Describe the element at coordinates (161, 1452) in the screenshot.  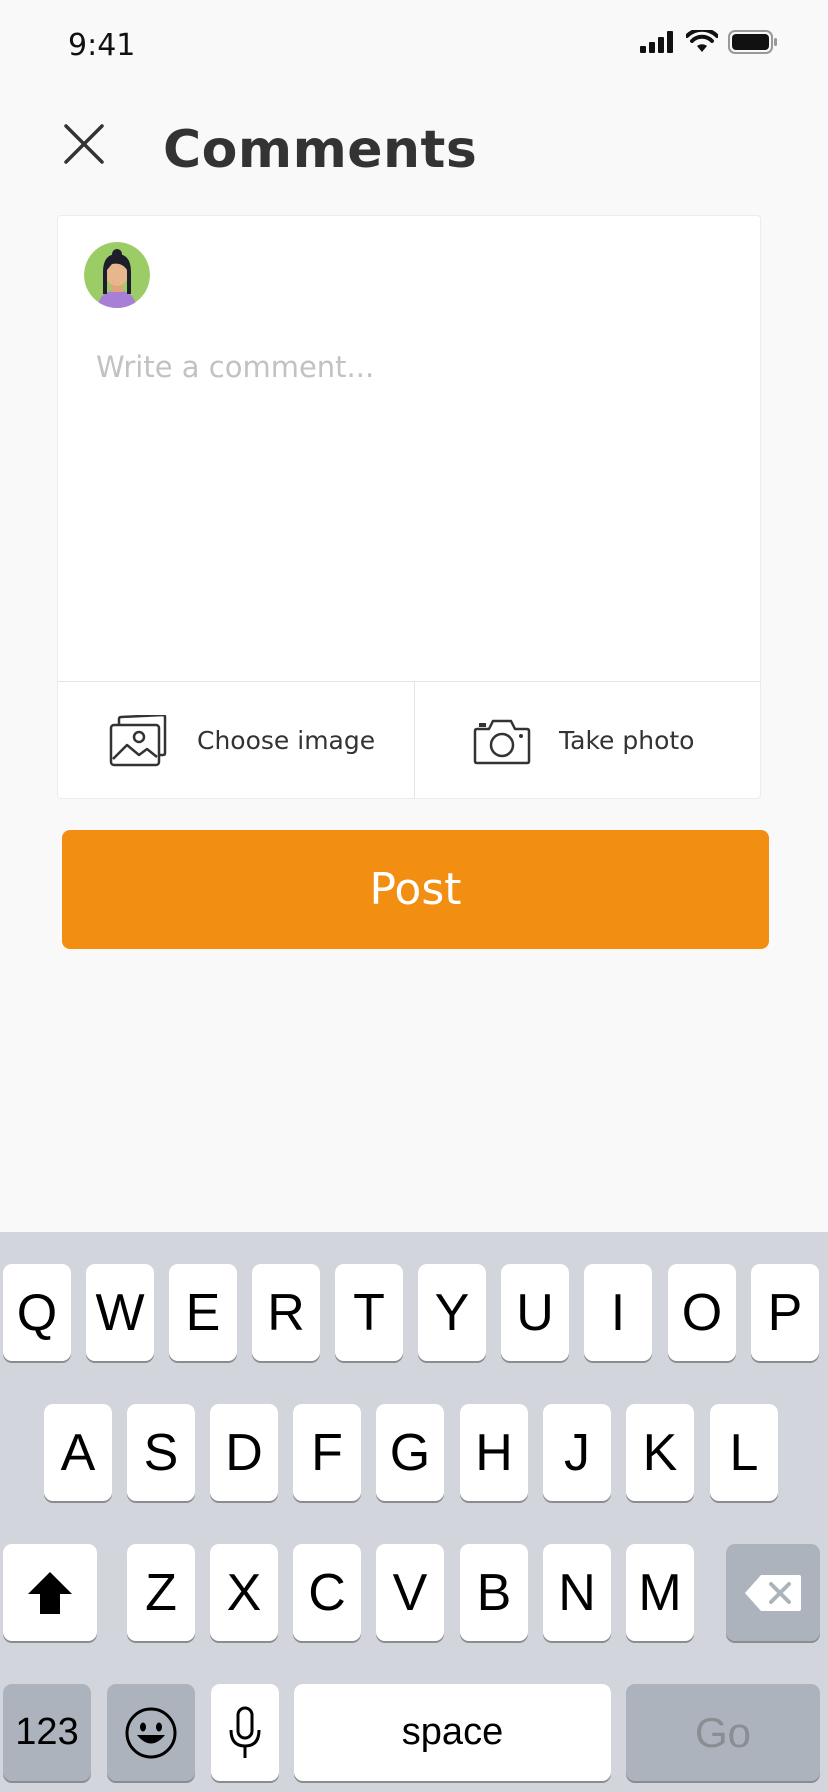
I see `key-s: S` at that location.